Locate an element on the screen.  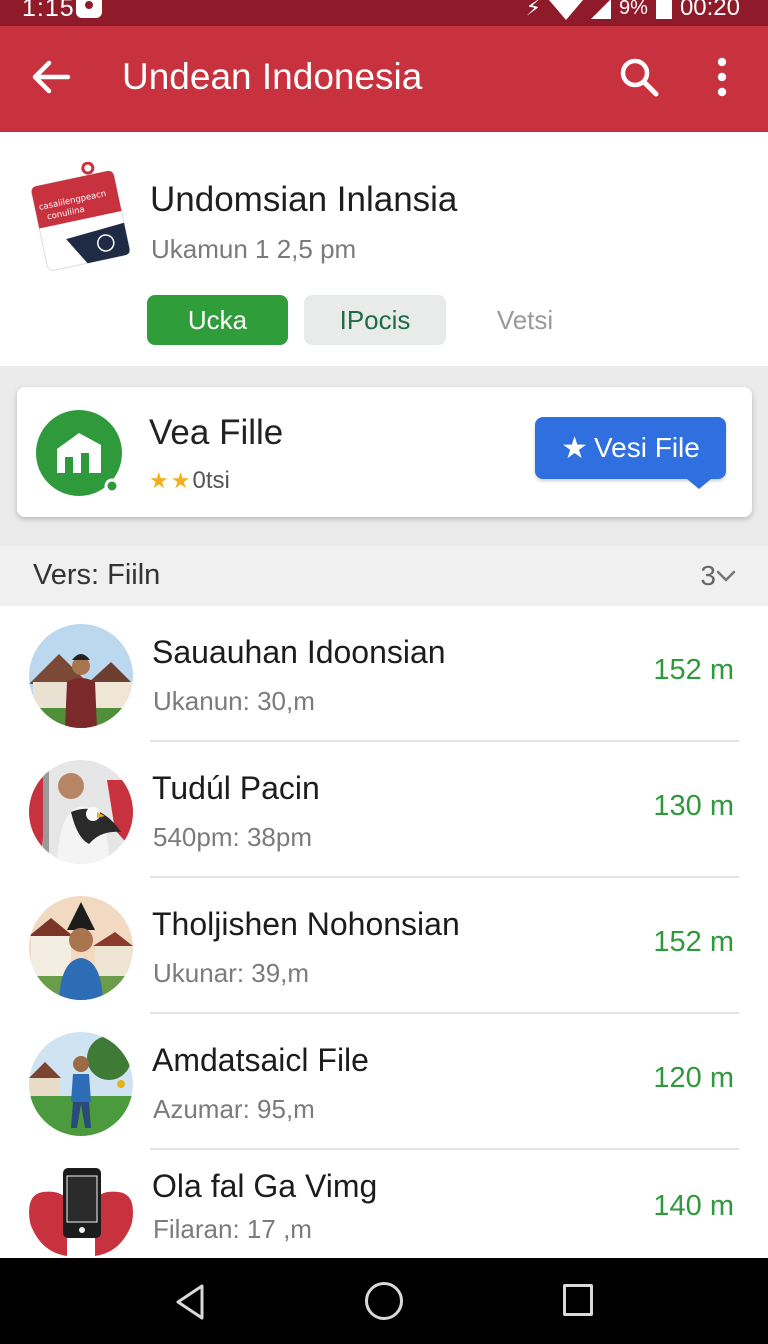
app-logo-icon: casaiilengpeacn conuliina is located at coordinates (81, 216).